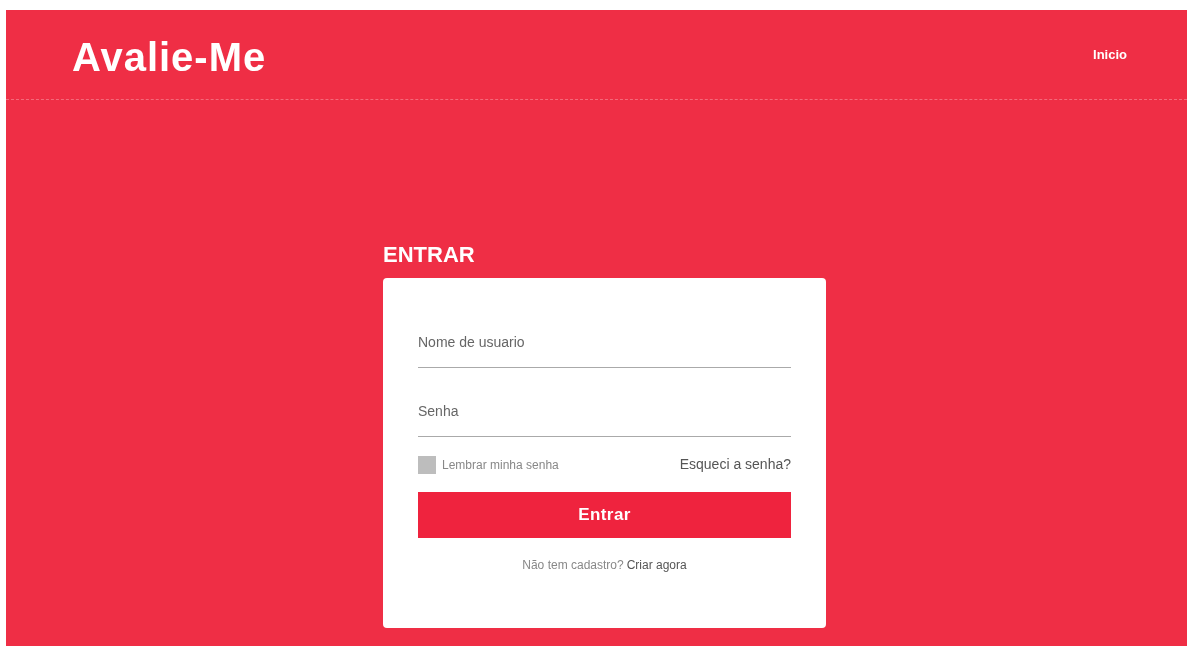  What do you see at coordinates (500, 465) in the screenshot?
I see `remember-label: Lembrar minha senha` at bounding box center [500, 465].